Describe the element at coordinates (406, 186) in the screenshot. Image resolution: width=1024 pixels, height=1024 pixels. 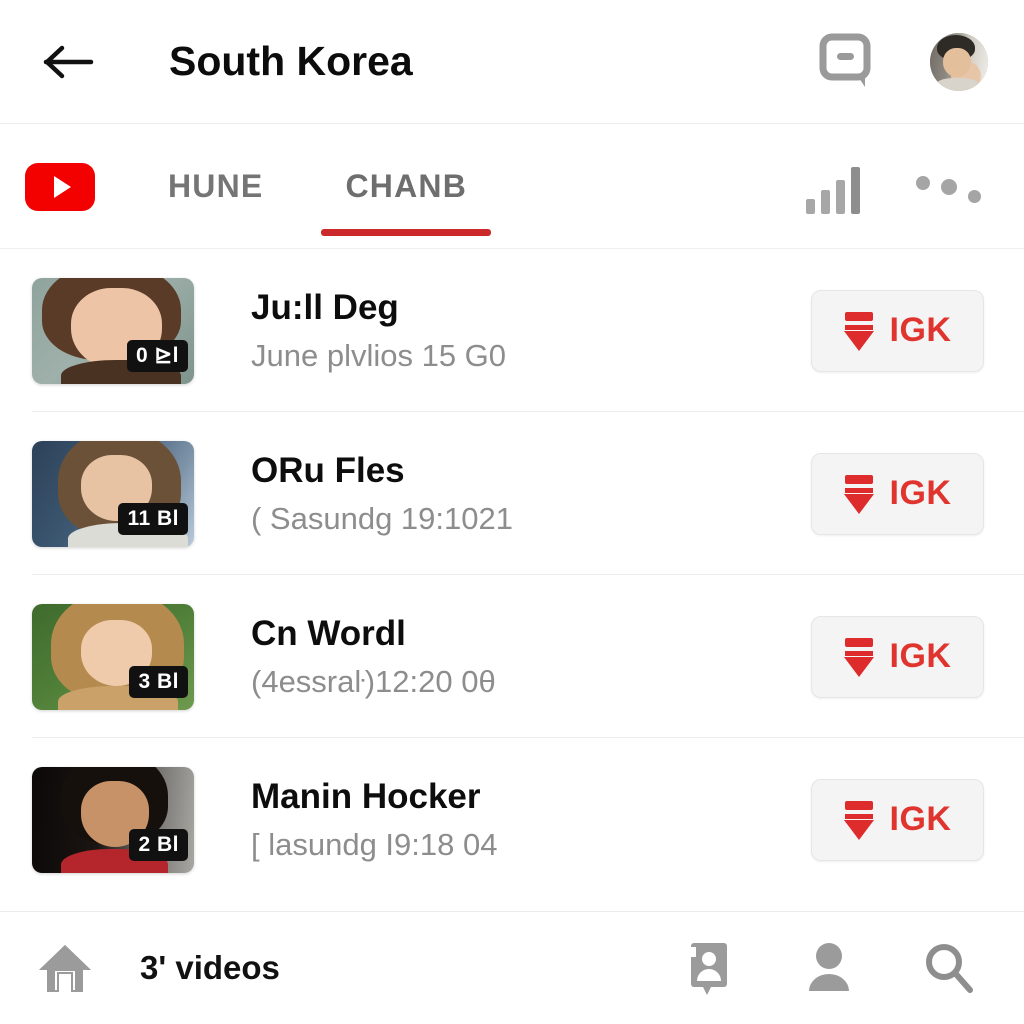
I see `tab-chanb-label: CHANB` at that location.